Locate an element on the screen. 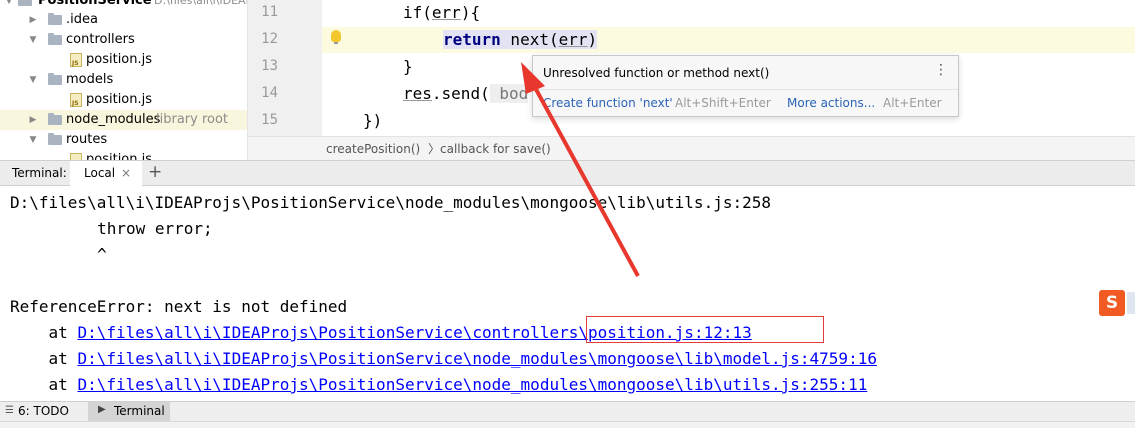  tool-window-bar: ☰ 6: TODO ▶ Terminal is located at coordinates (567, 411).